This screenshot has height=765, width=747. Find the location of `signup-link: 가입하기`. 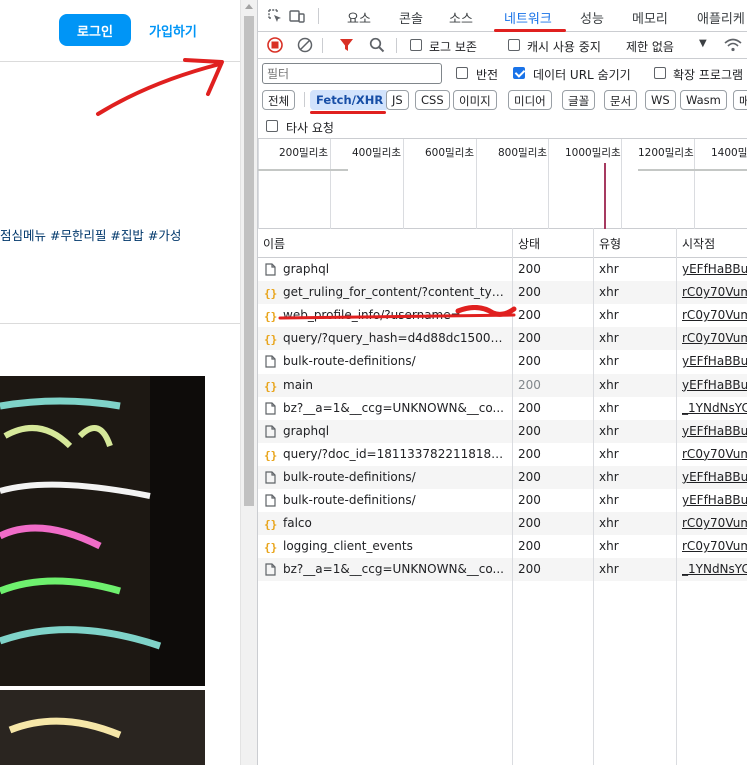

signup-link: 가입하기 is located at coordinates (173, 30).